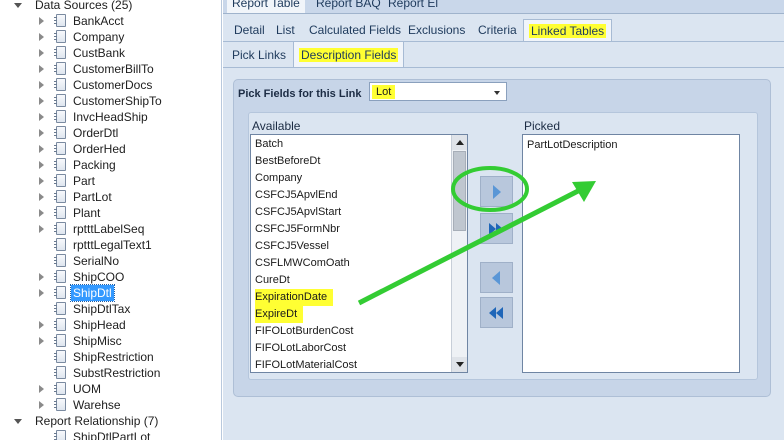  I want to click on sub-tab-label: Calculated Fields, so click(355, 30).